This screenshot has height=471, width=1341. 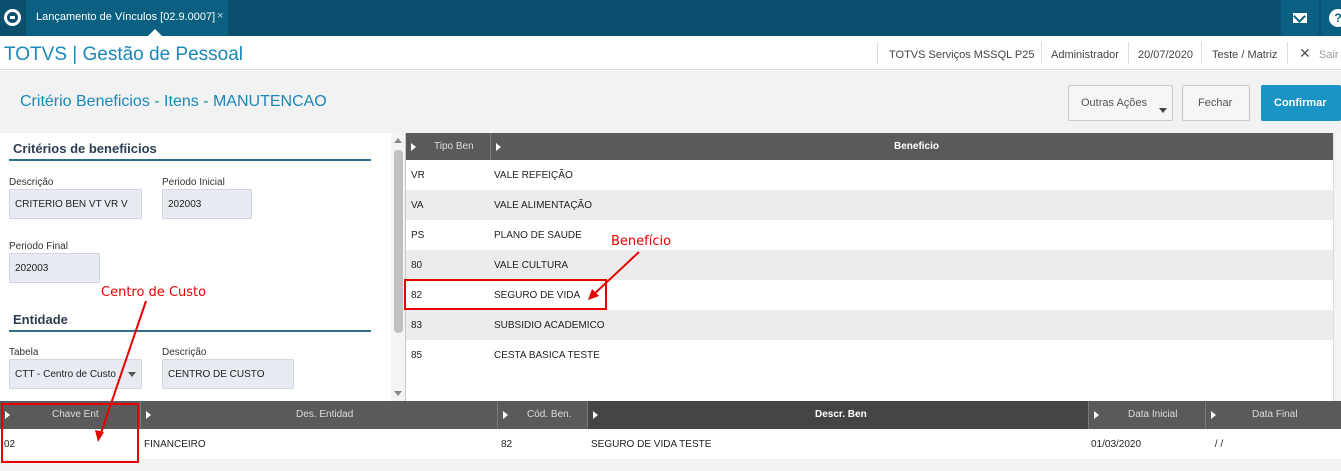 What do you see at coordinates (1329, 55) in the screenshot?
I see `exit-button: Sair` at bounding box center [1329, 55].